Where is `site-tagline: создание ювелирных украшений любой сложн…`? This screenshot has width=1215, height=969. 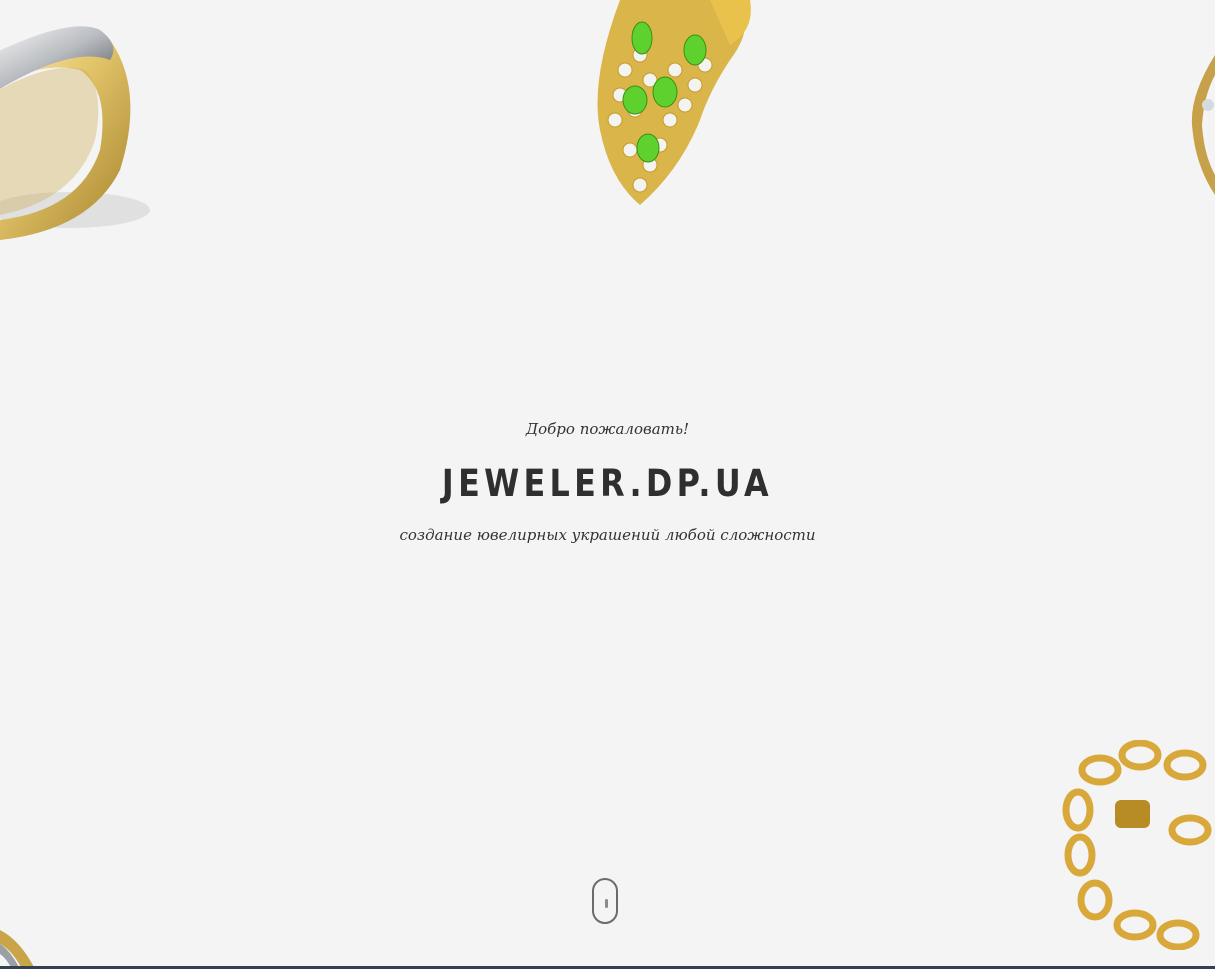 site-tagline: создание ювелирных украшений любой сложн… is located at coordinates (607, 535).